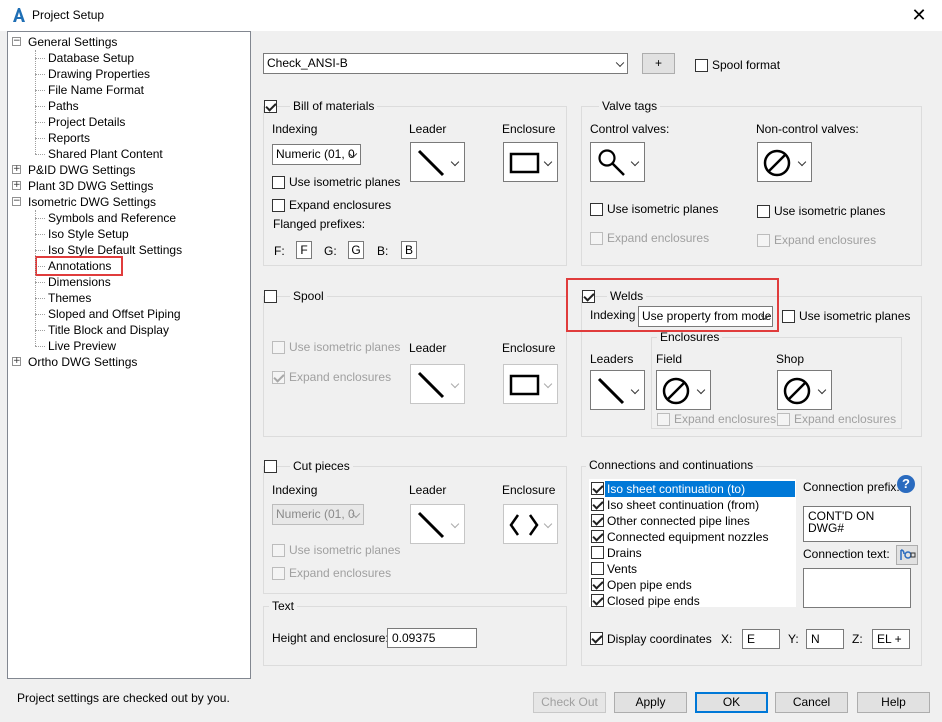  I want to click on circle-slash-icon, so click(777, 163).